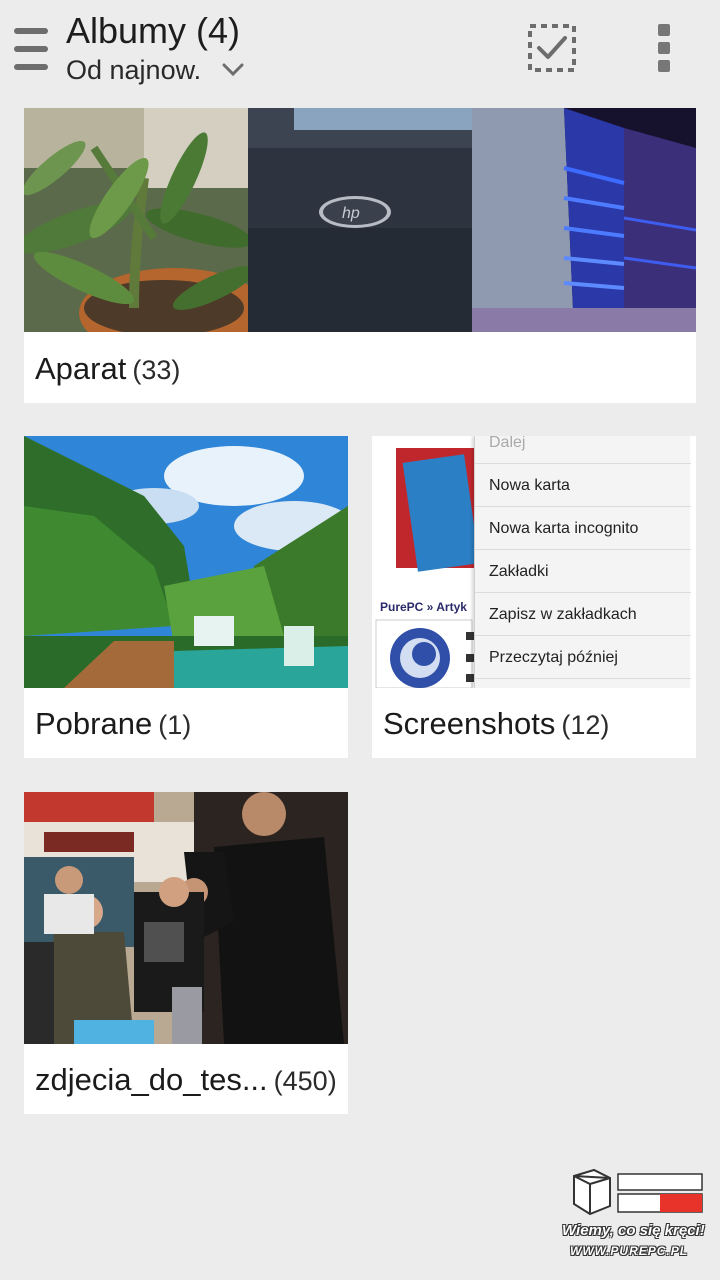 Image resolution: width=720 pixels, height=1280 pixels. Describe the element at coordinates (469, 723) in the screenshot. I see `album-name: Screenshots` at that location.